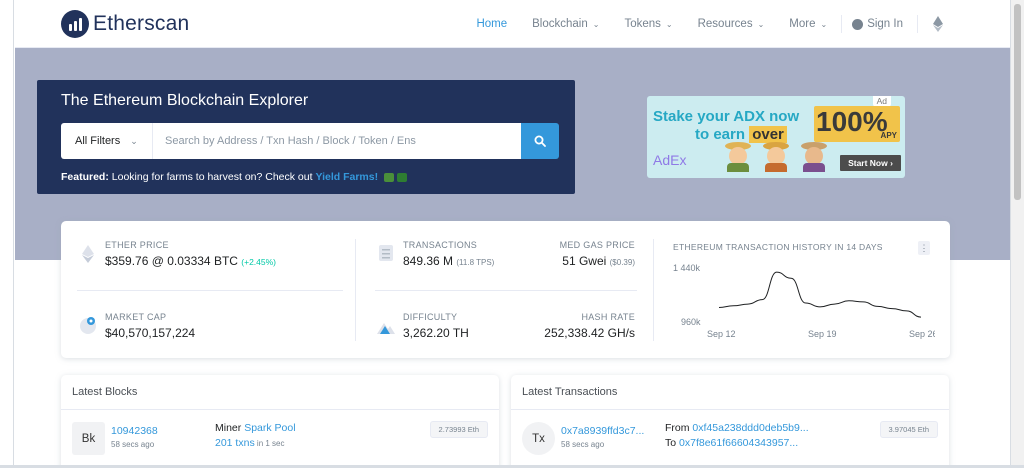  I want to click on search-bar: All Filters ⌄, so click(310, 141).